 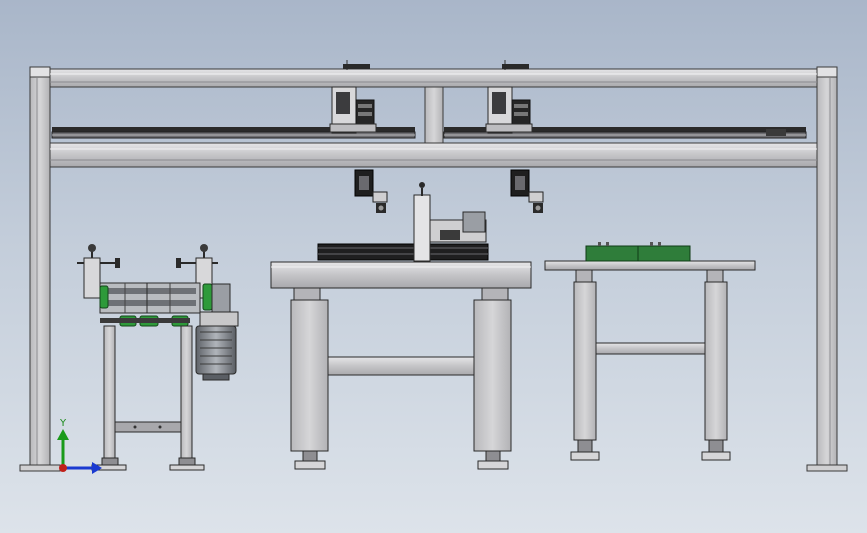 What do you see at coordinates (827, 72) in the screenshot?
I see `gantry-column-right-cap` at bounding box center [827, 72].